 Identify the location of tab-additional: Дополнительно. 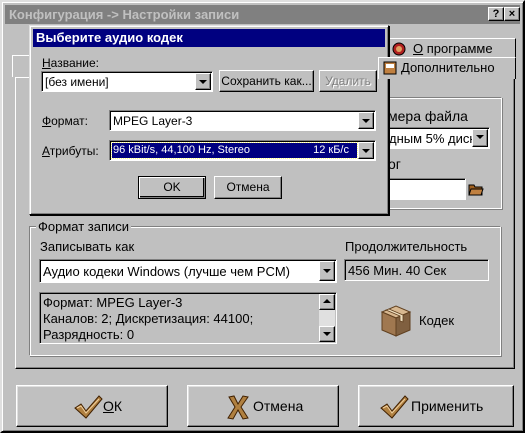
(447, 68).